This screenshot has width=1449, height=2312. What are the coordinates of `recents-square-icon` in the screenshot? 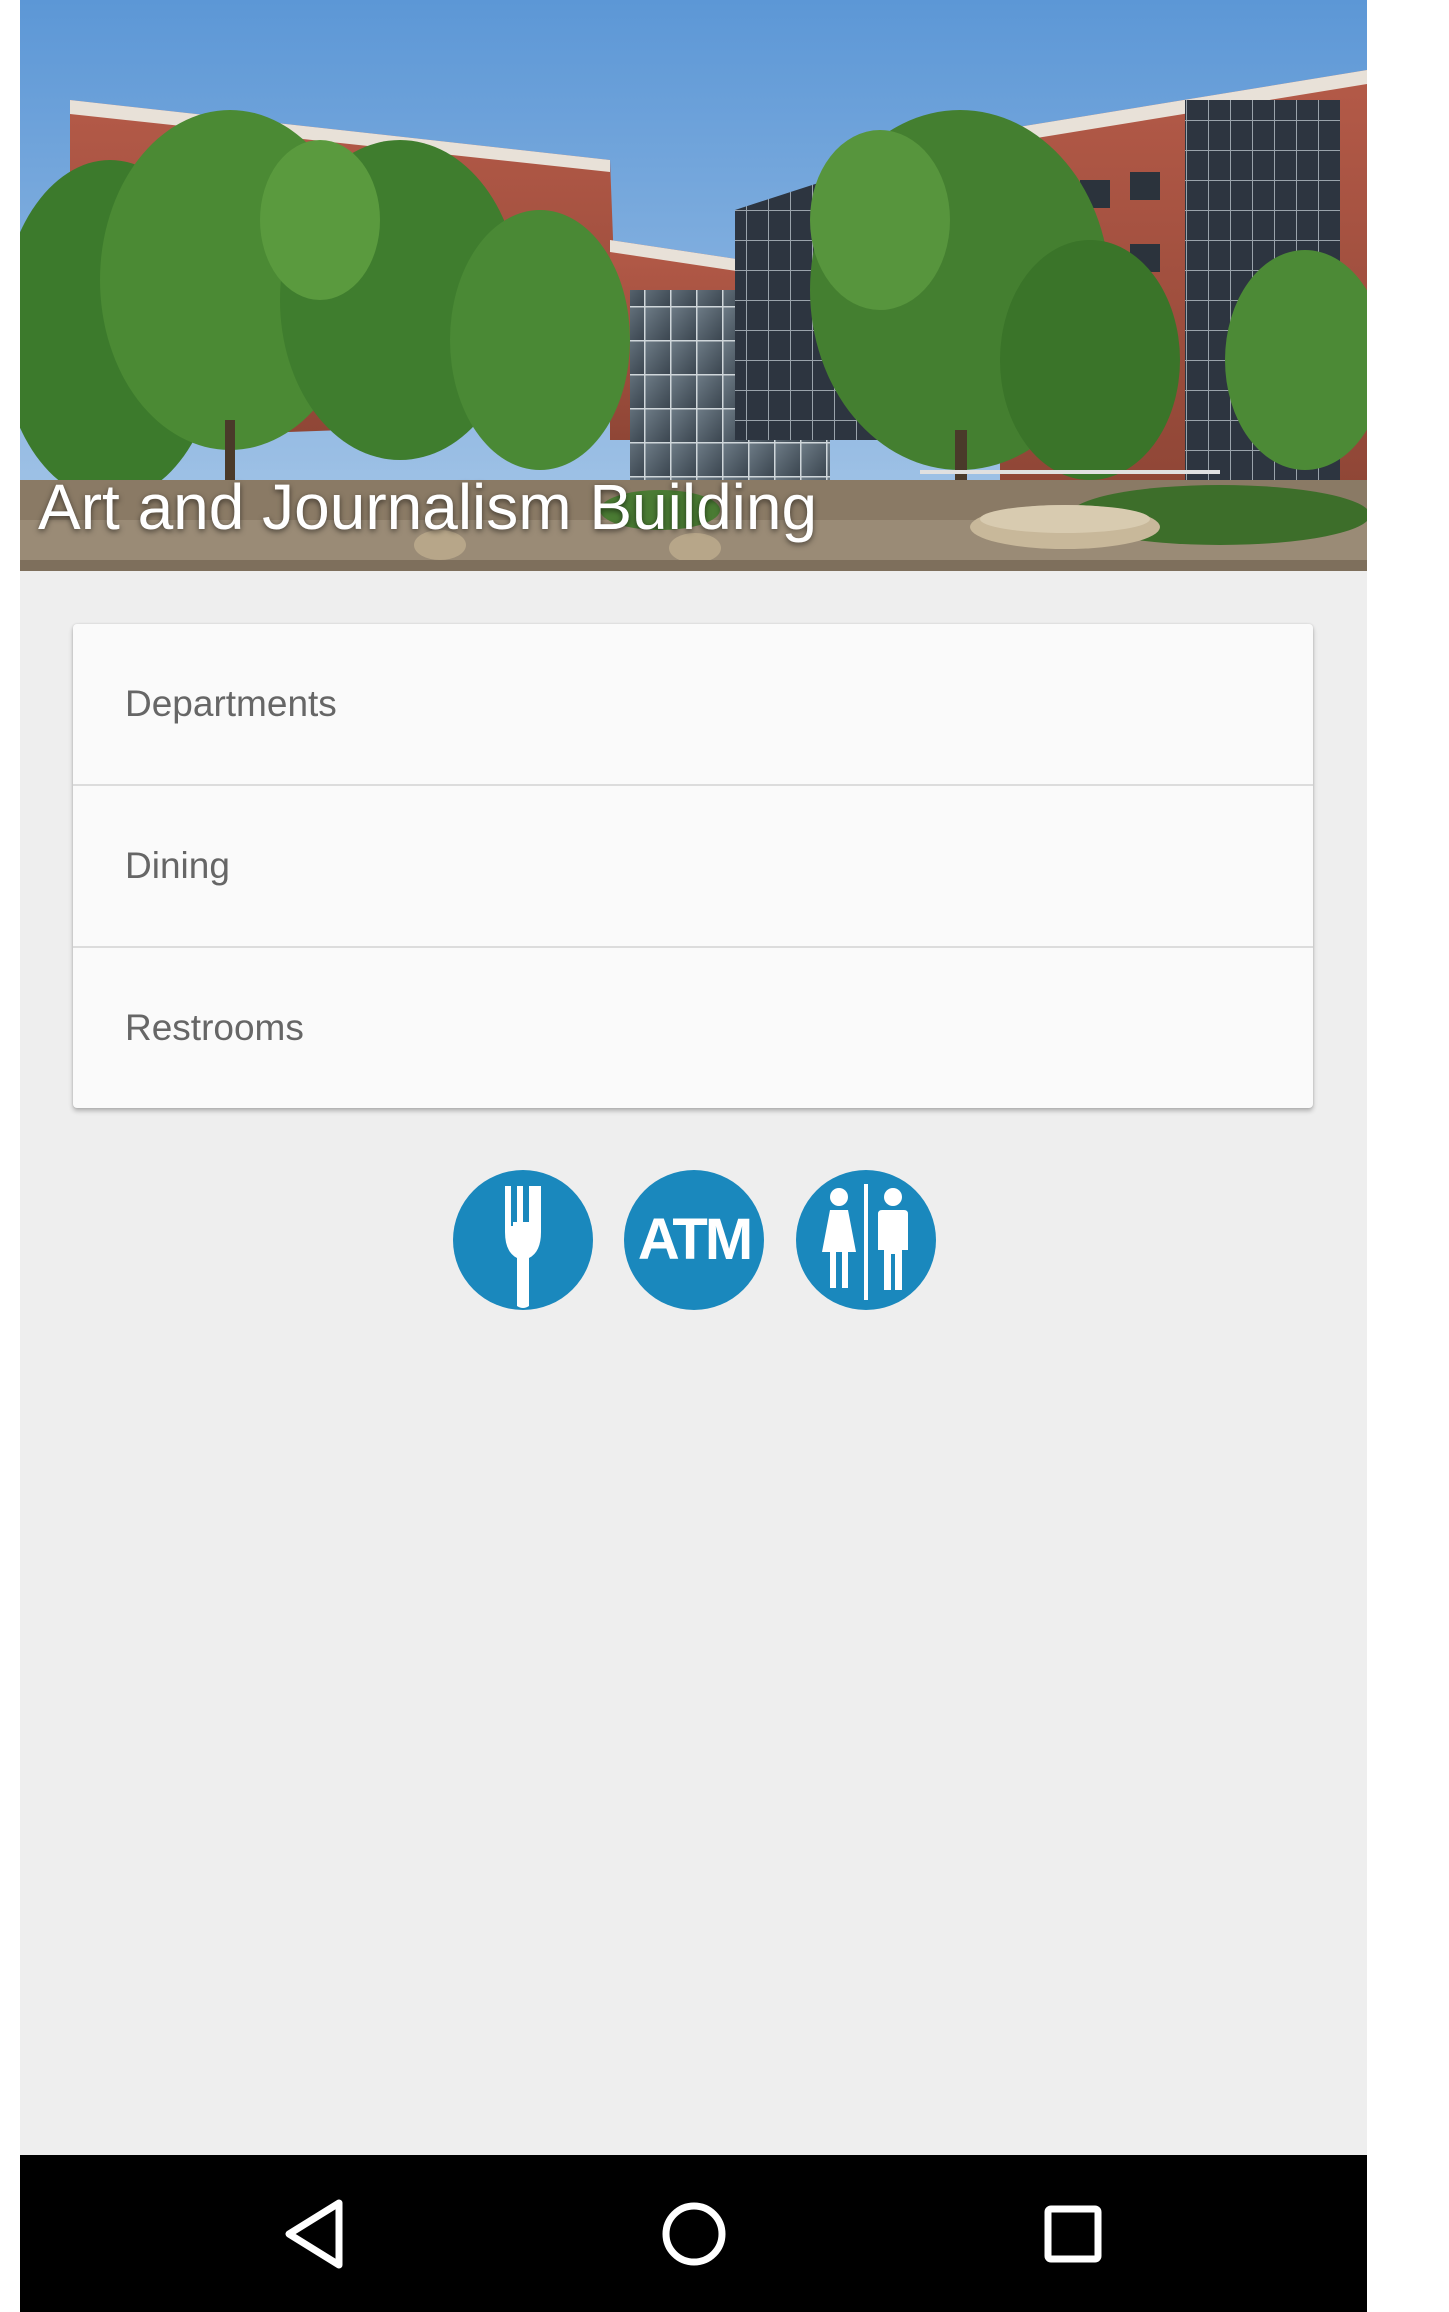 It's located at (1073, 2234).